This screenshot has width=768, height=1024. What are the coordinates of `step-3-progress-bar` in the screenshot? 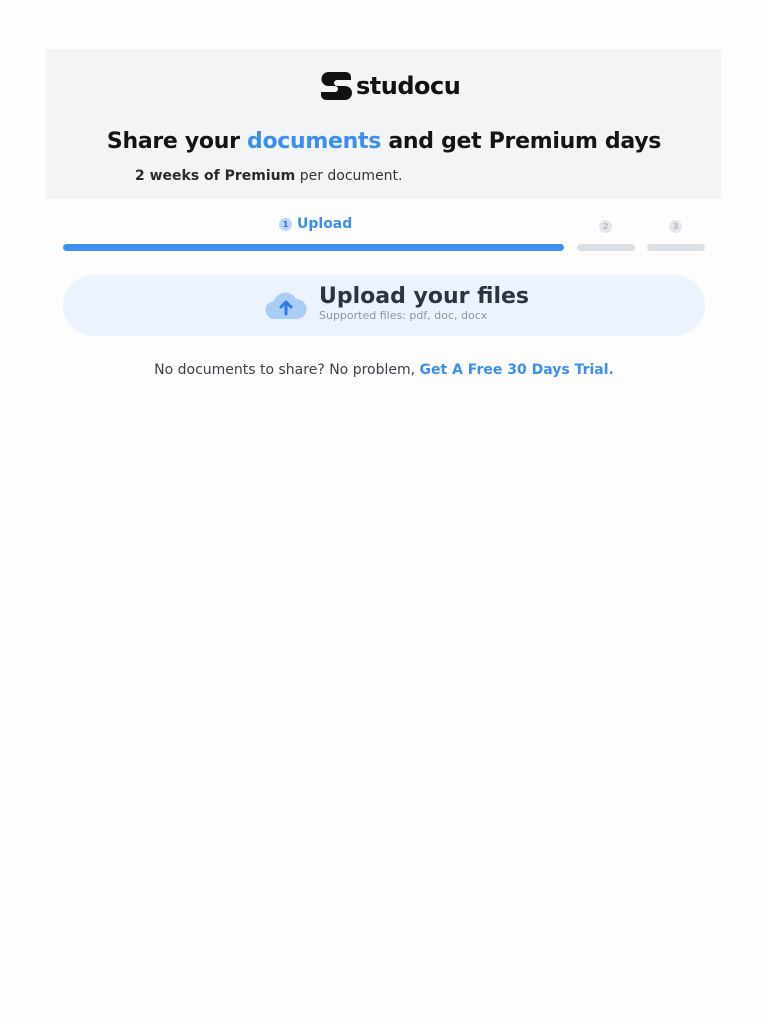 It's located at (676, 247).